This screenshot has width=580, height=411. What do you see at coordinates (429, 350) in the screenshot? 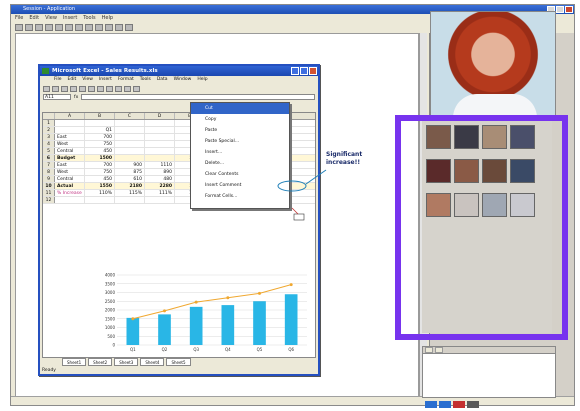
I see `chat-tab` at bounding box center [429, 350].